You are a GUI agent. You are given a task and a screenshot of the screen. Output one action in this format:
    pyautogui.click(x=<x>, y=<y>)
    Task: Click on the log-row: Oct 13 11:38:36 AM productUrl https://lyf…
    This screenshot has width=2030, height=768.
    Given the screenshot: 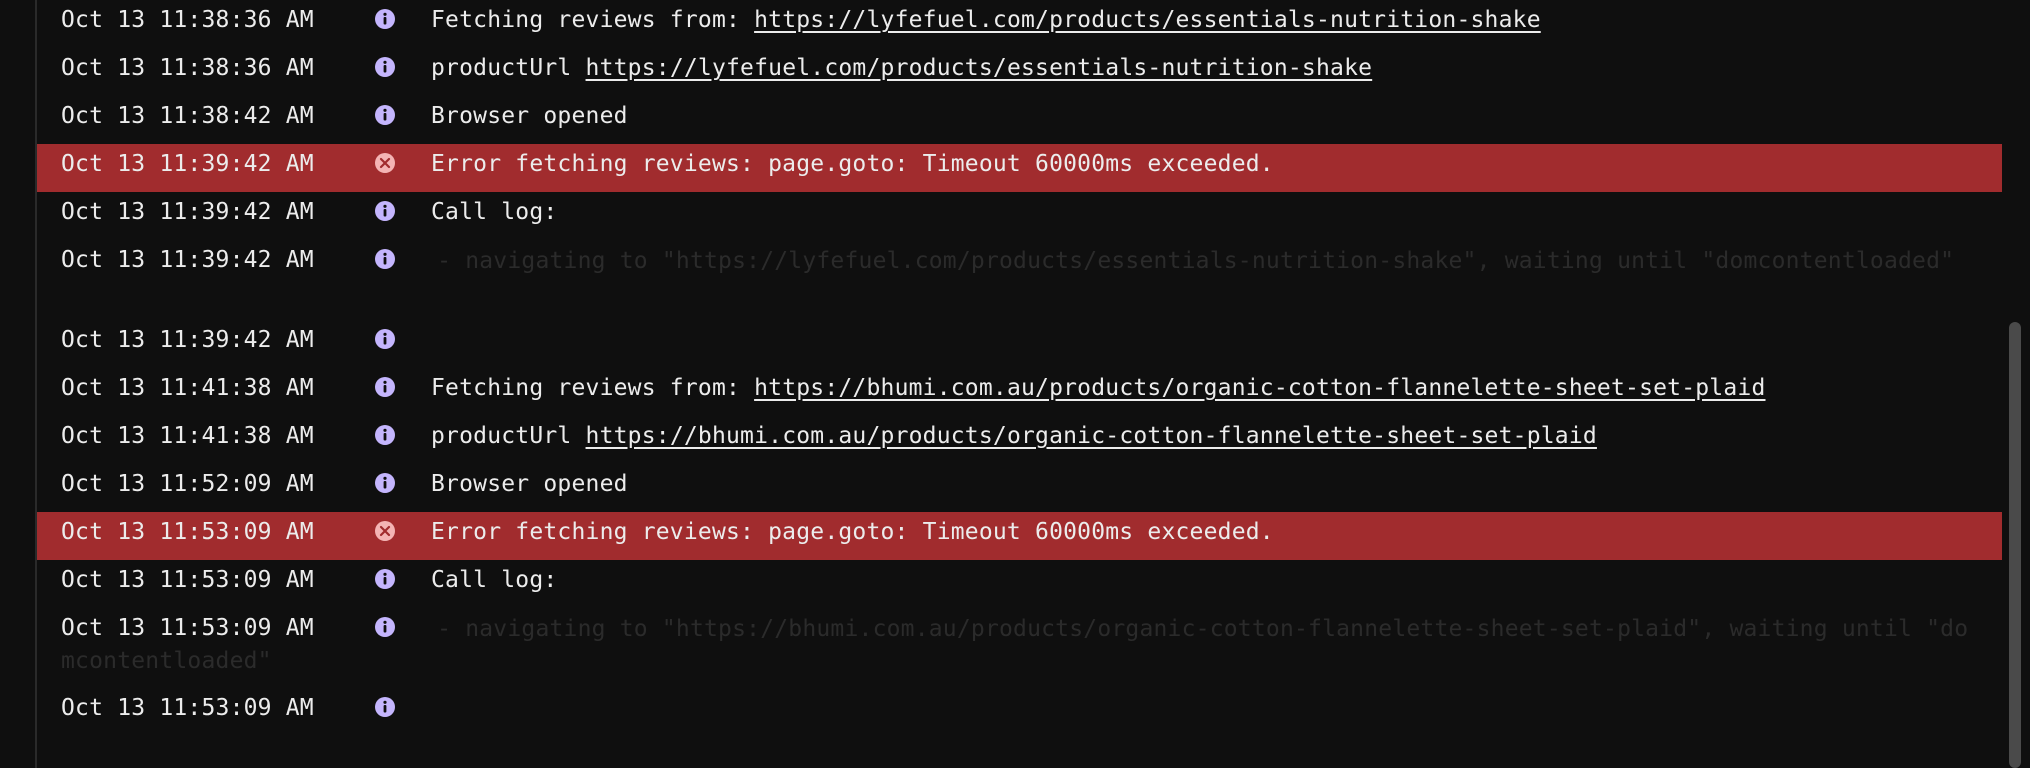 What is the action you would take?
    pyautogui.click(x=1019, y=72)
    